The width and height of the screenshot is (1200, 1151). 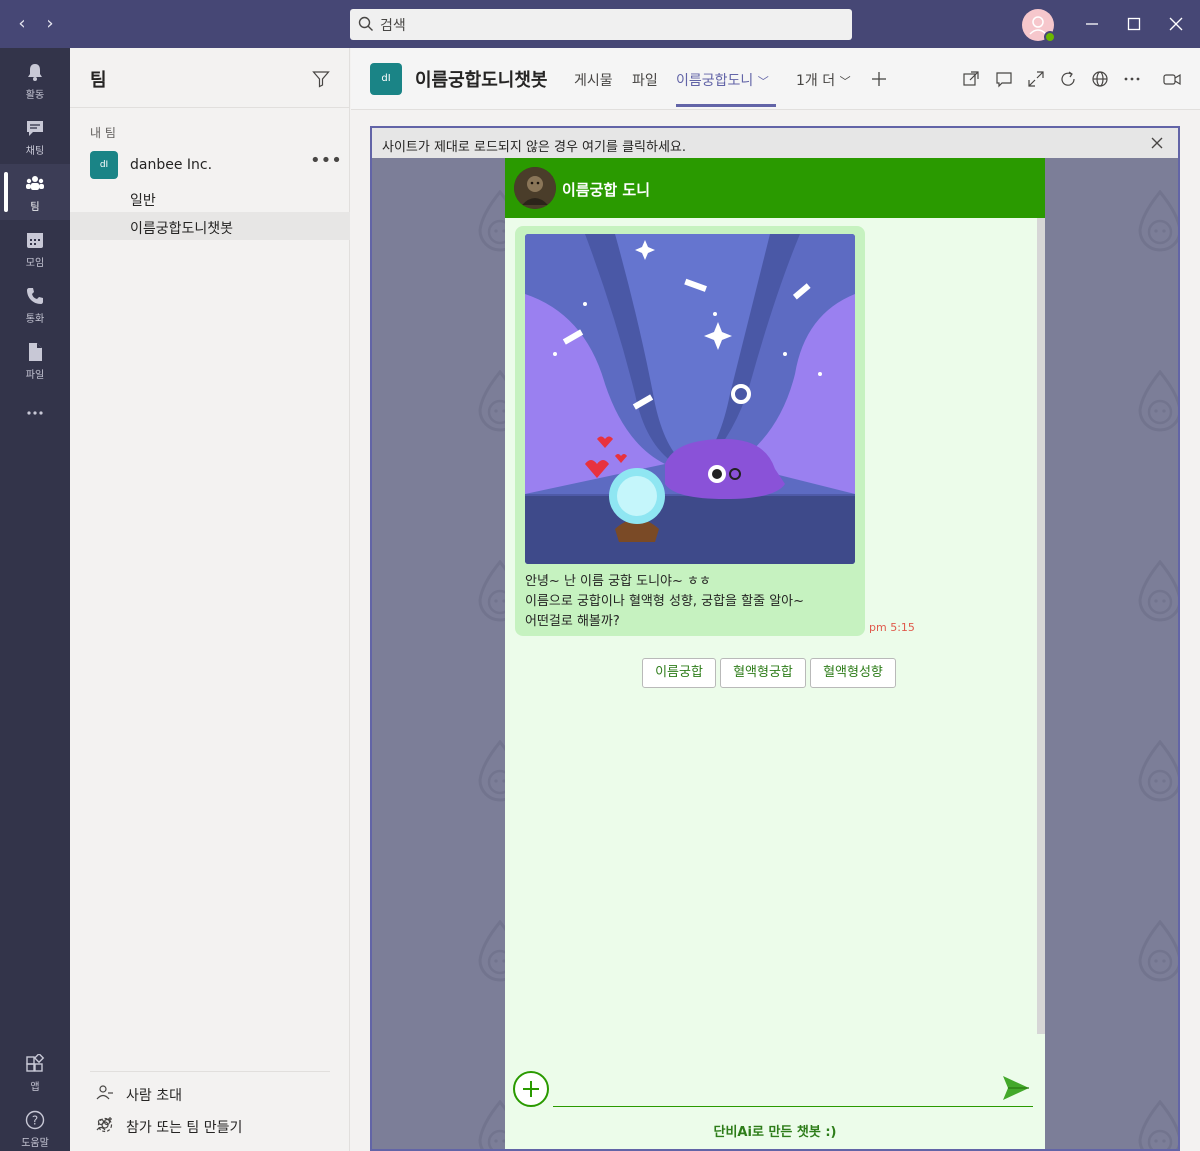 I want to click on tab-bot: 이름궁합도니 ﹀, so click(x=722, y=80).